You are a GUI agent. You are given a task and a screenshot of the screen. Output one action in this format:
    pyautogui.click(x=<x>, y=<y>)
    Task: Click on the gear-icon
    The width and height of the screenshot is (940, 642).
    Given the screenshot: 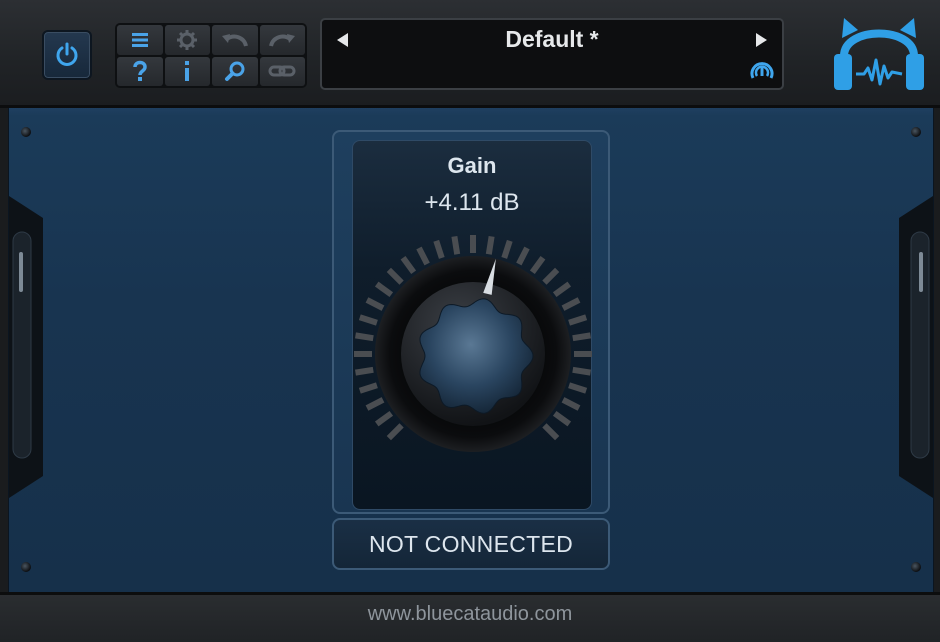 What is the action you would take?
    pyautogui.click(x=187, y=39)
    